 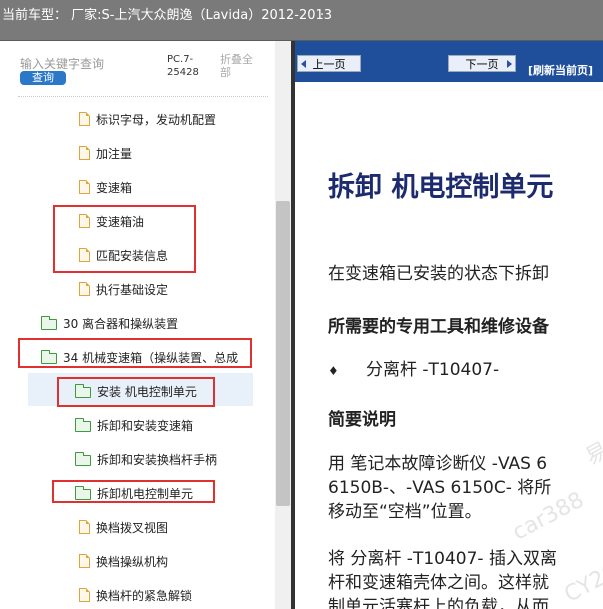 I want to click on tree-item-shift-knob: 拆卸和安装换档杆手柄, so click(x=146, y=459).